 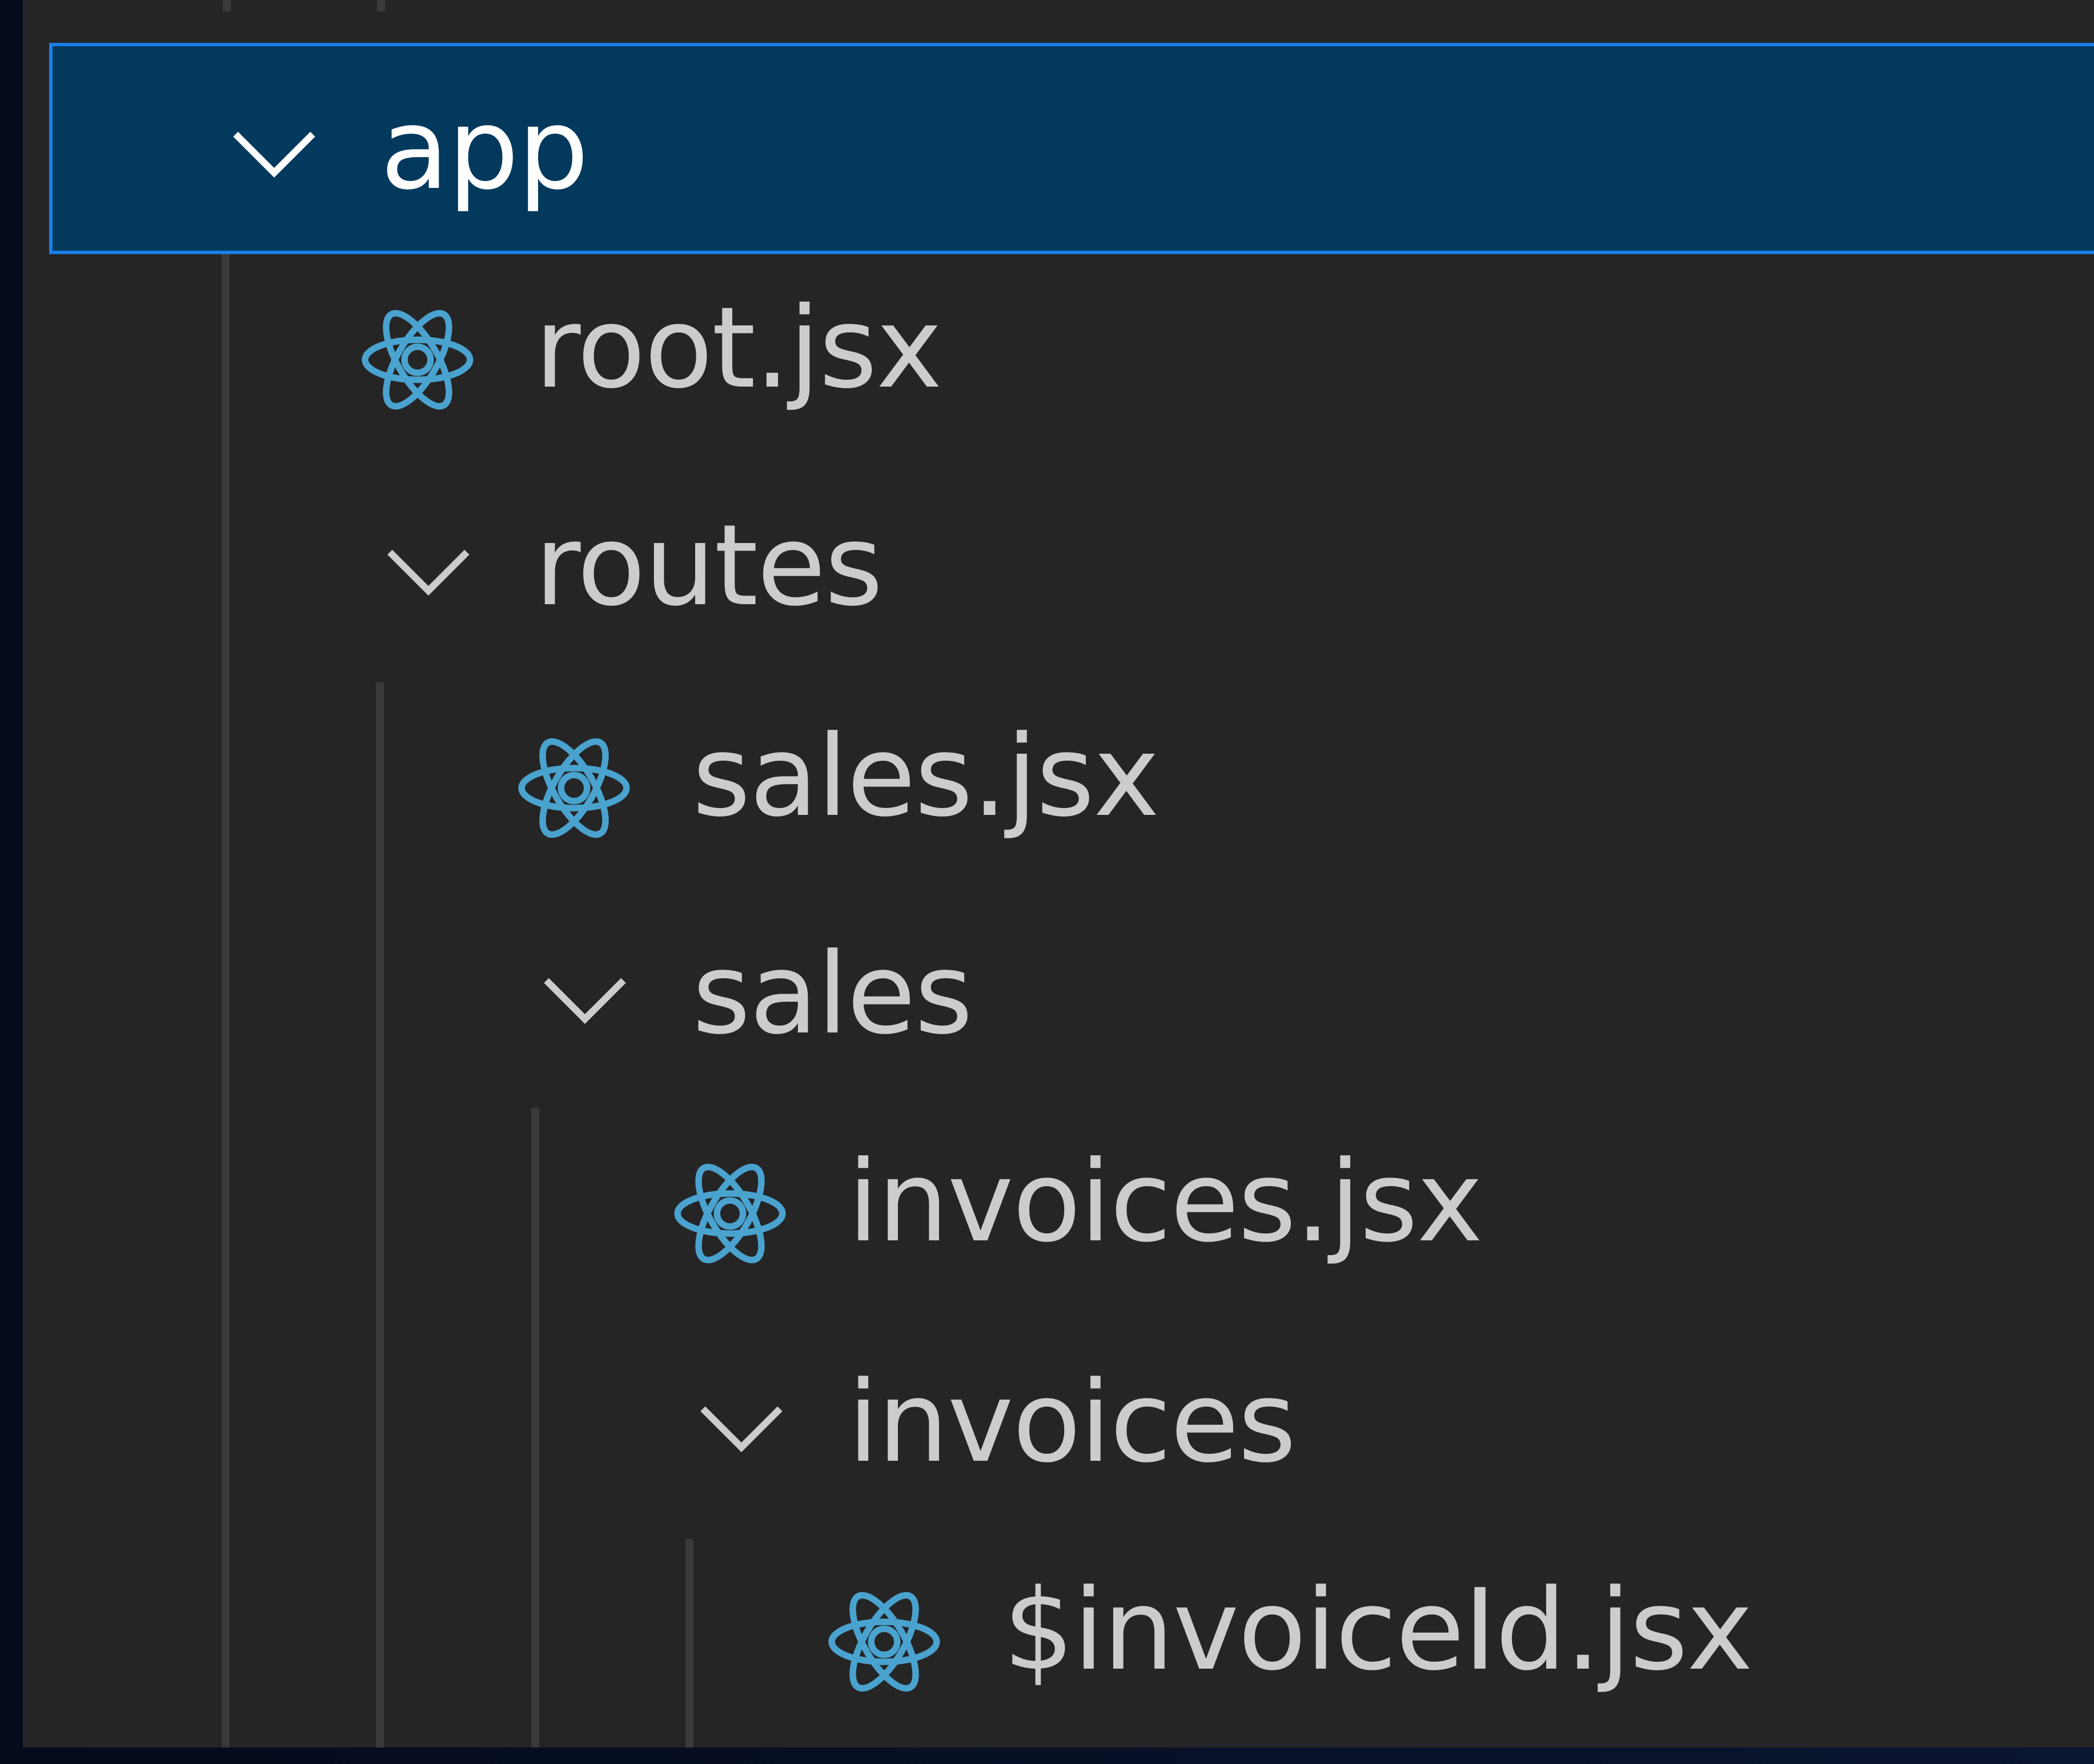 What do you see at coordinates (1072, 359) in the screenshot?
I see `tree-item-root-jsx: root.jsx` at bounding box center [1072, 359].